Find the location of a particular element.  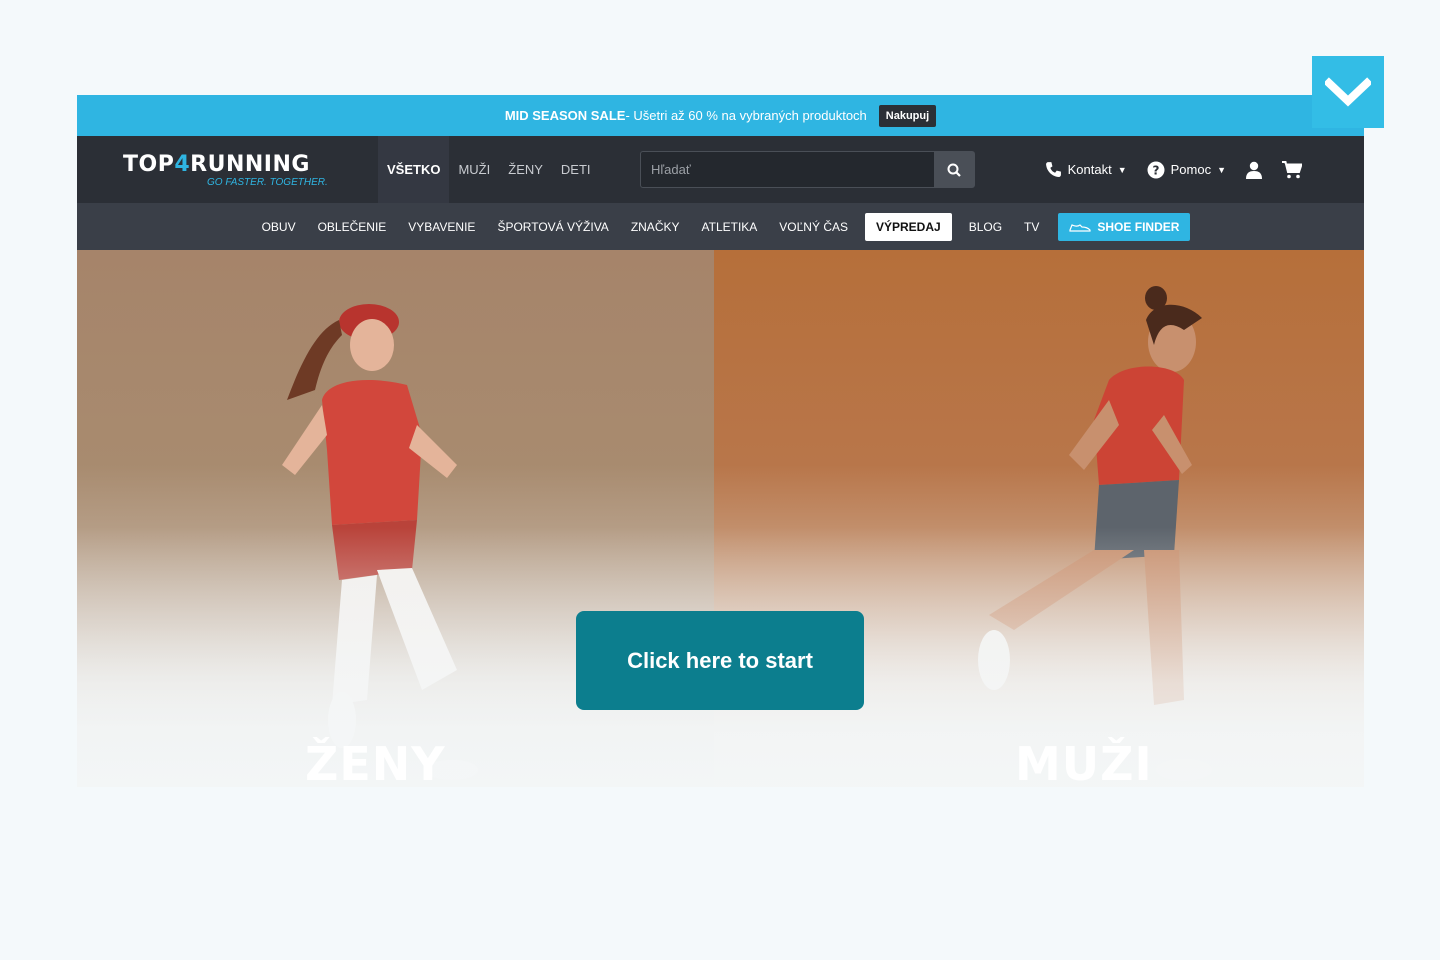

collapse-button is located at coordinates (1348, 92).